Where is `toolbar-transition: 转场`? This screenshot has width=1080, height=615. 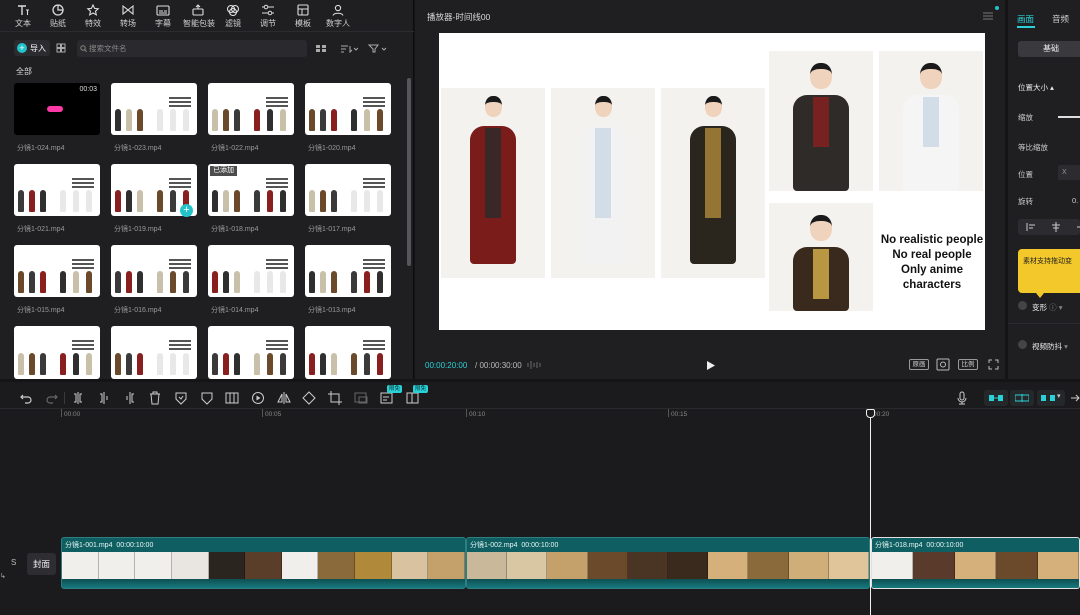
toolbar-transition: 转场 is located at coordinates (128, 16).